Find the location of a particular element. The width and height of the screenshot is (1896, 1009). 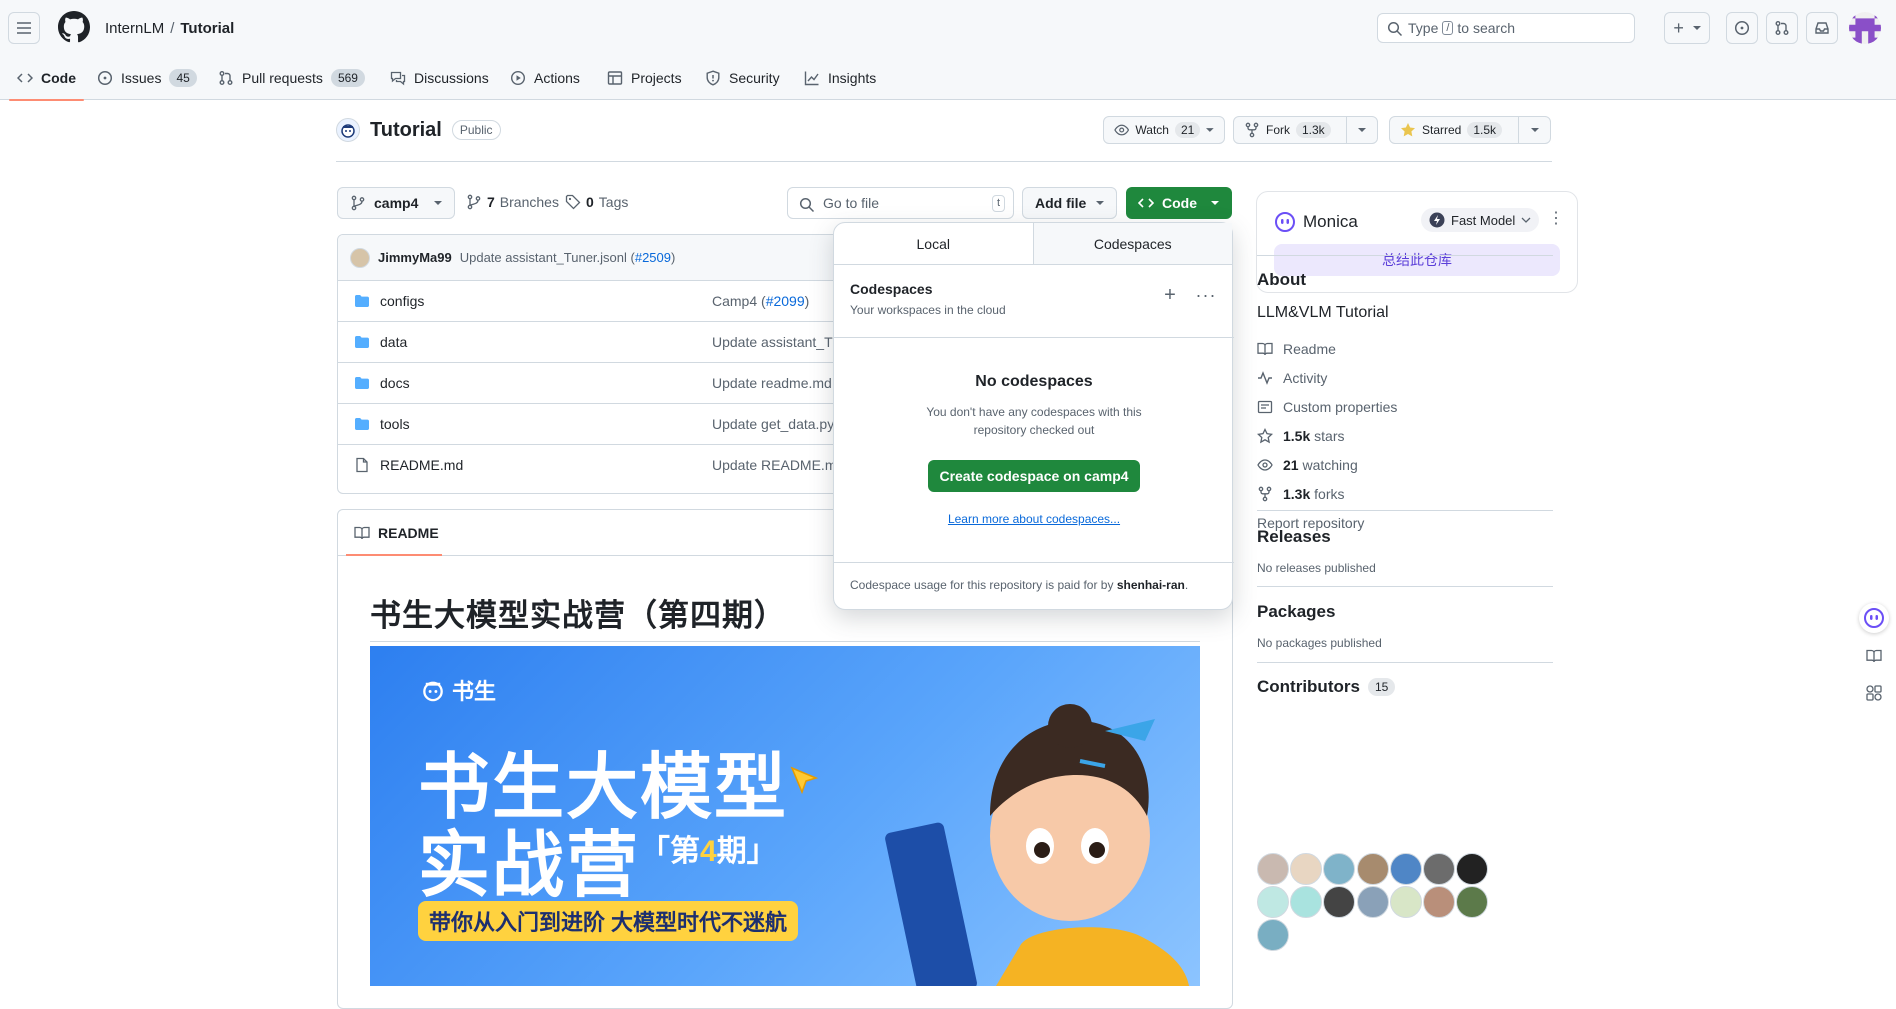

pull-requests-icon is located at coordinates (1782, 28).